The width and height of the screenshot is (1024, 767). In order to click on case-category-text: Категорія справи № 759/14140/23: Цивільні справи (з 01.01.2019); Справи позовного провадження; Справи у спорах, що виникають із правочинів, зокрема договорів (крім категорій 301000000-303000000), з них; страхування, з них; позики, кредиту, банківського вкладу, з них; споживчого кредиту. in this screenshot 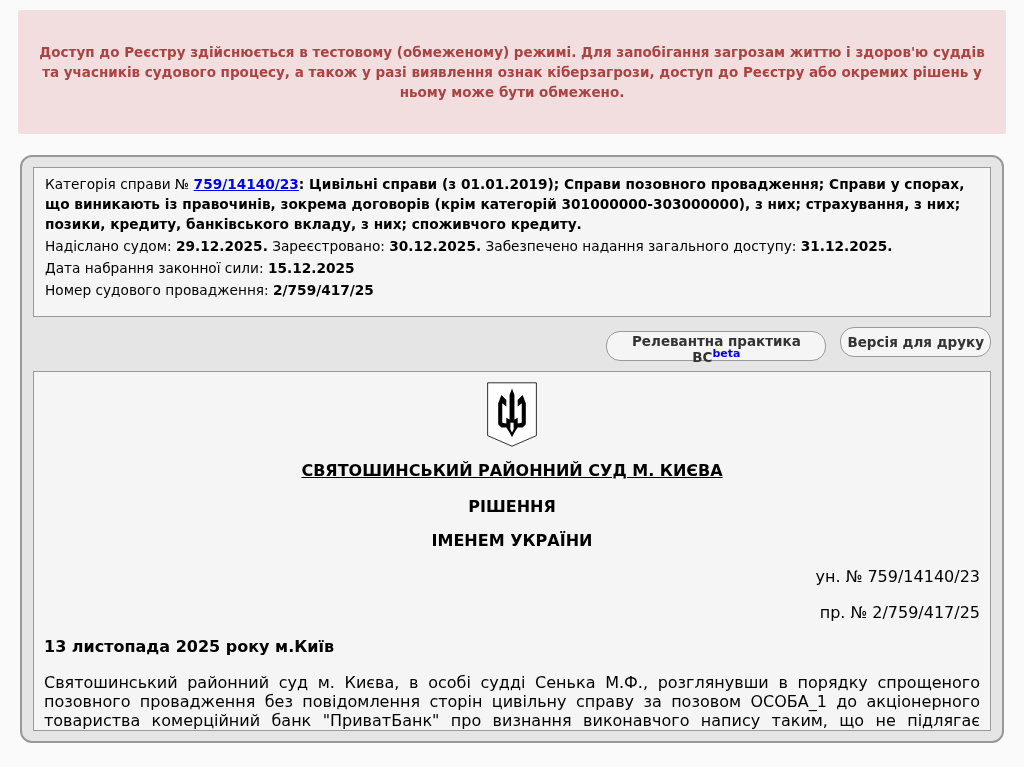, I will do `click(505, 204)`.